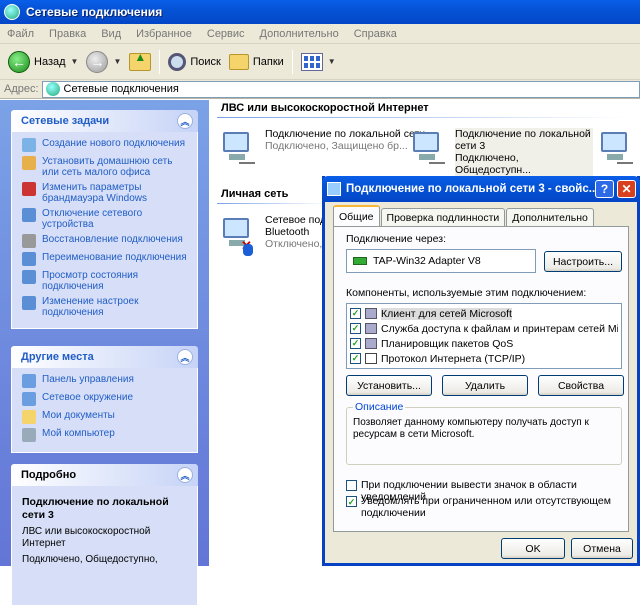  I want to click on new-connection-icon, so click(29, 145).